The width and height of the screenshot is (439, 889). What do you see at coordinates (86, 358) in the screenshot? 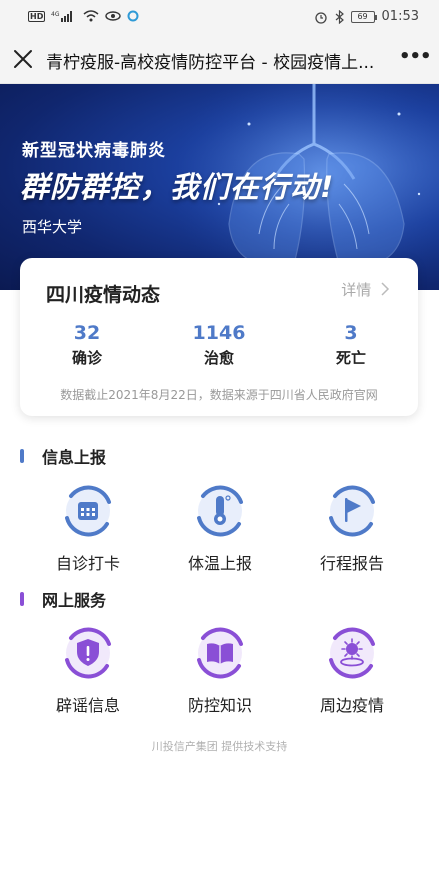
I see `stat-label: 确诊` at bounding box center [86, 358].